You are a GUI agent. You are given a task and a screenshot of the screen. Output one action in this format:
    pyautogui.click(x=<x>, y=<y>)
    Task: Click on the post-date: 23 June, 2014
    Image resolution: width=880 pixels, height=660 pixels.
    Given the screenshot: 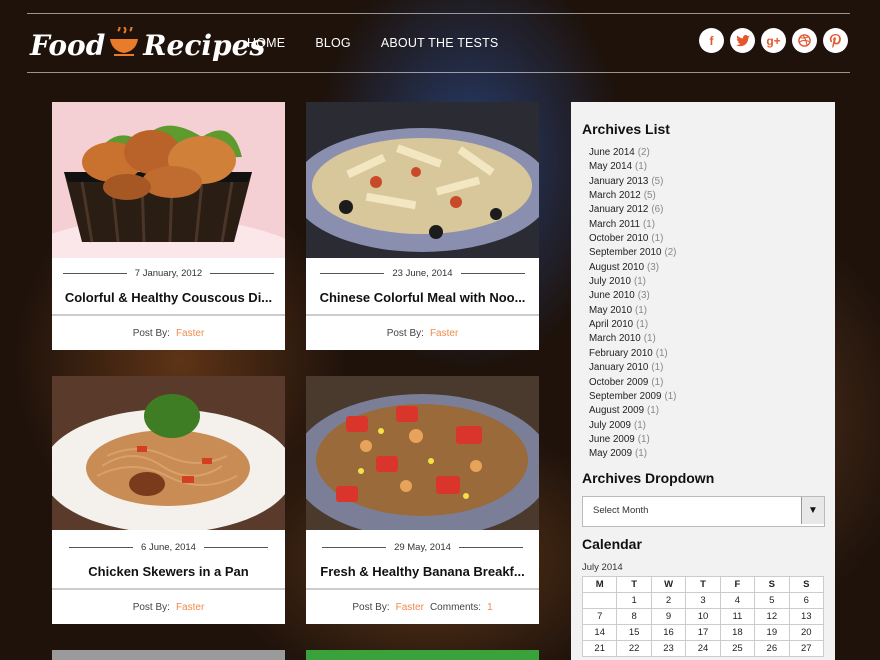 What is the action you would take?
    pyautogui.click(x=422, y=273)
    